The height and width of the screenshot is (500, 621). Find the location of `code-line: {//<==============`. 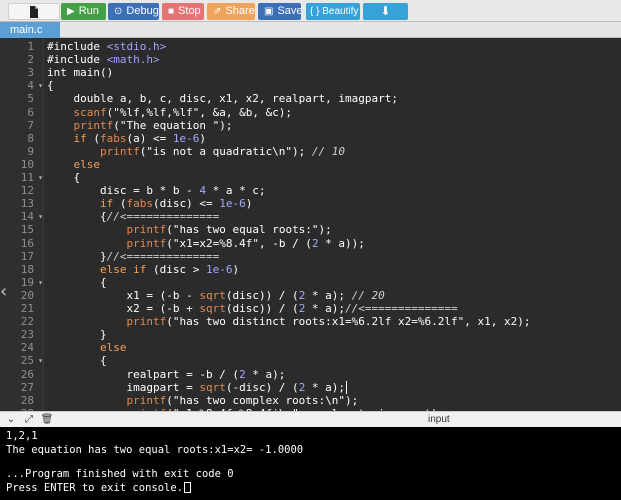

code-line: {//<============== is located at coordinates (133, 216).